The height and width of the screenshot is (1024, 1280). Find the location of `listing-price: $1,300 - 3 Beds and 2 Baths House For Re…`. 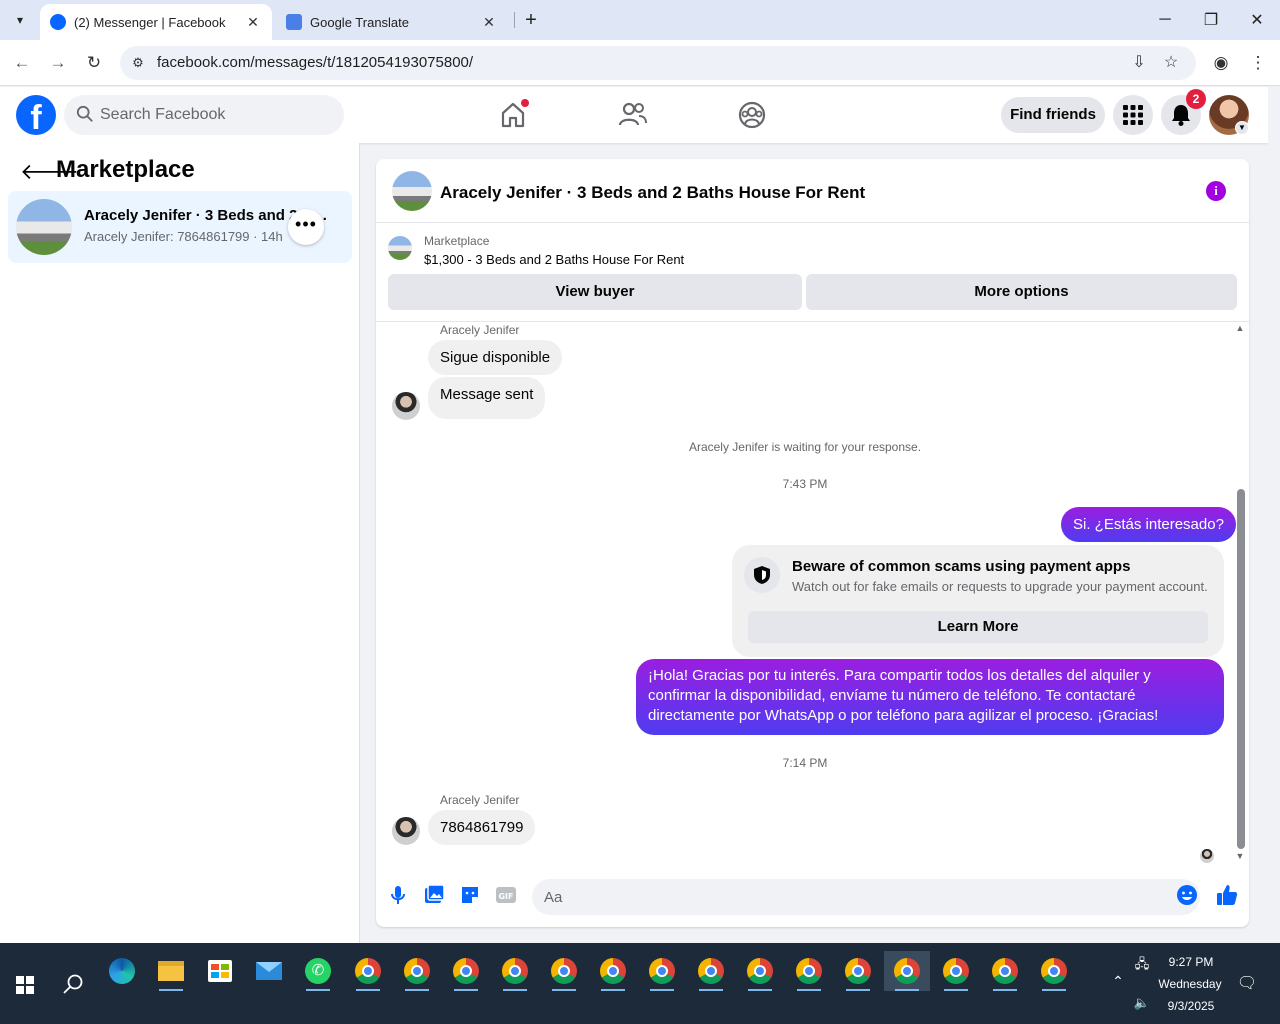

listing-price: $1,300 - 3 Beds and 2 Baths House For Re… is located at coordinates (554, 259).